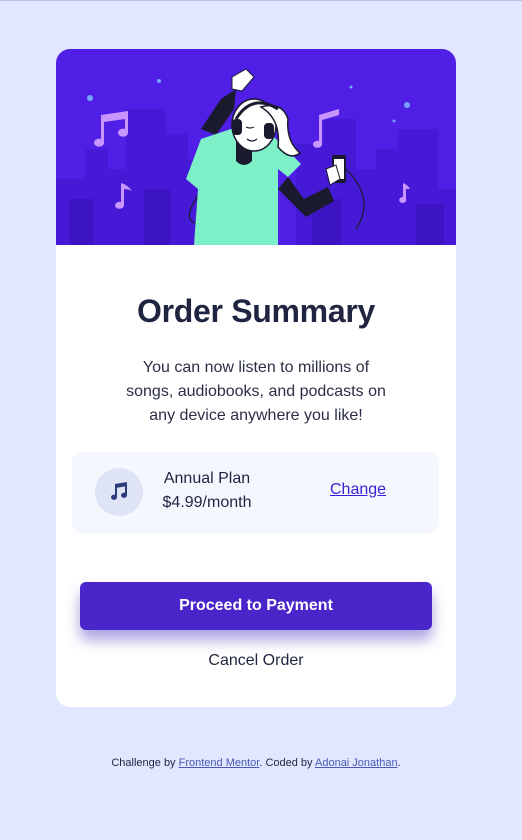  Describe the element at coordinates (119, 492) in the screenshot. I see `music-note-icon` at that location.